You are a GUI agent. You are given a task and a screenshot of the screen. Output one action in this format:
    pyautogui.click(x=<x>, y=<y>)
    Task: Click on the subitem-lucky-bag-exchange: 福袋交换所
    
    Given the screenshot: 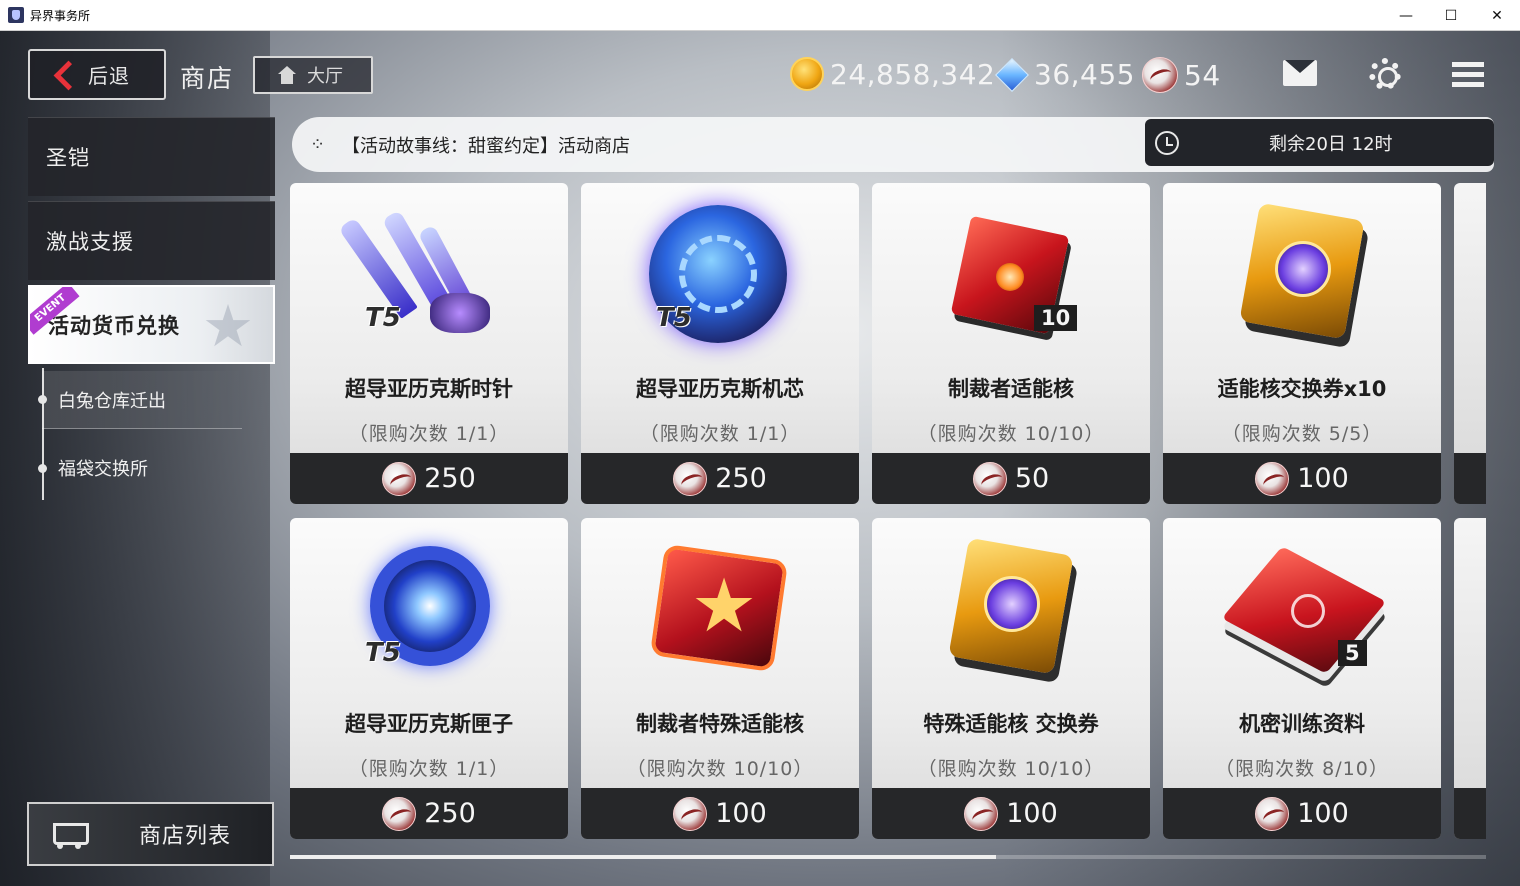 What is the action you would take?
    pyautogui.click(x=140, y=468)
    